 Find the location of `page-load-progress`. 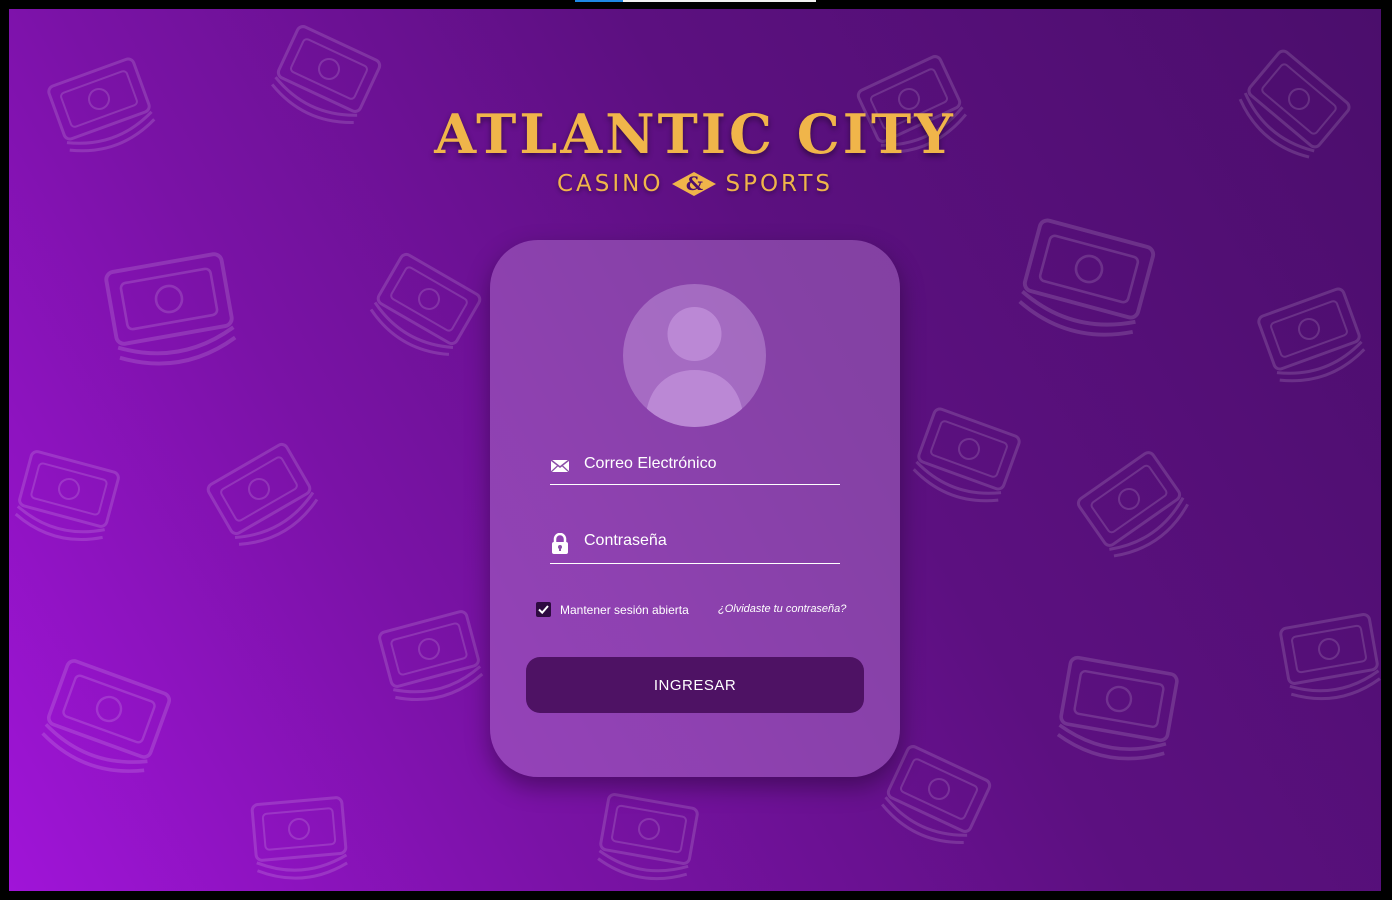

page-load-progress is located at coordinates (695, 1).